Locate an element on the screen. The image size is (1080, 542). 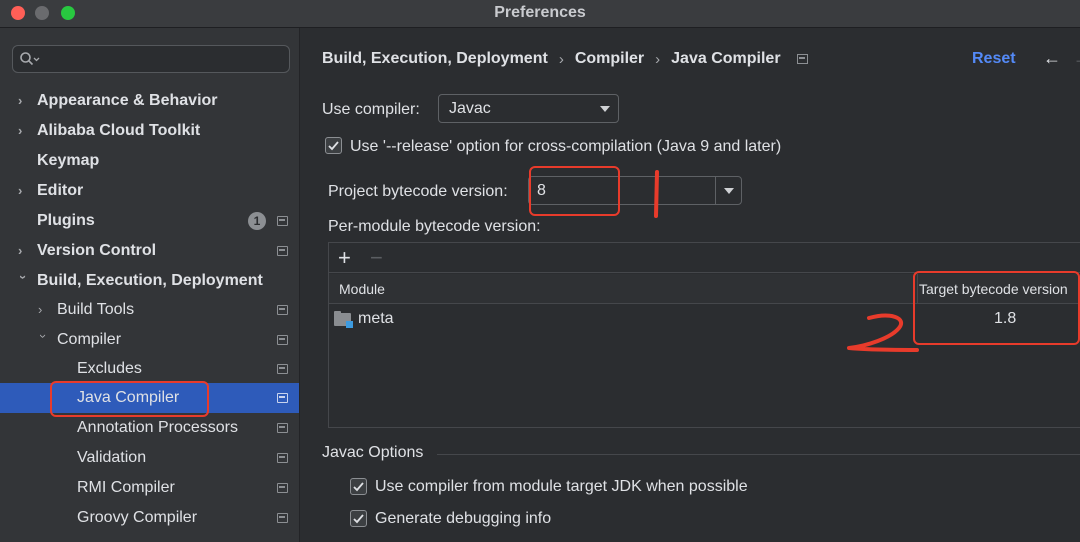
update-count-badge: 1 is located at coordinates (257, 221).